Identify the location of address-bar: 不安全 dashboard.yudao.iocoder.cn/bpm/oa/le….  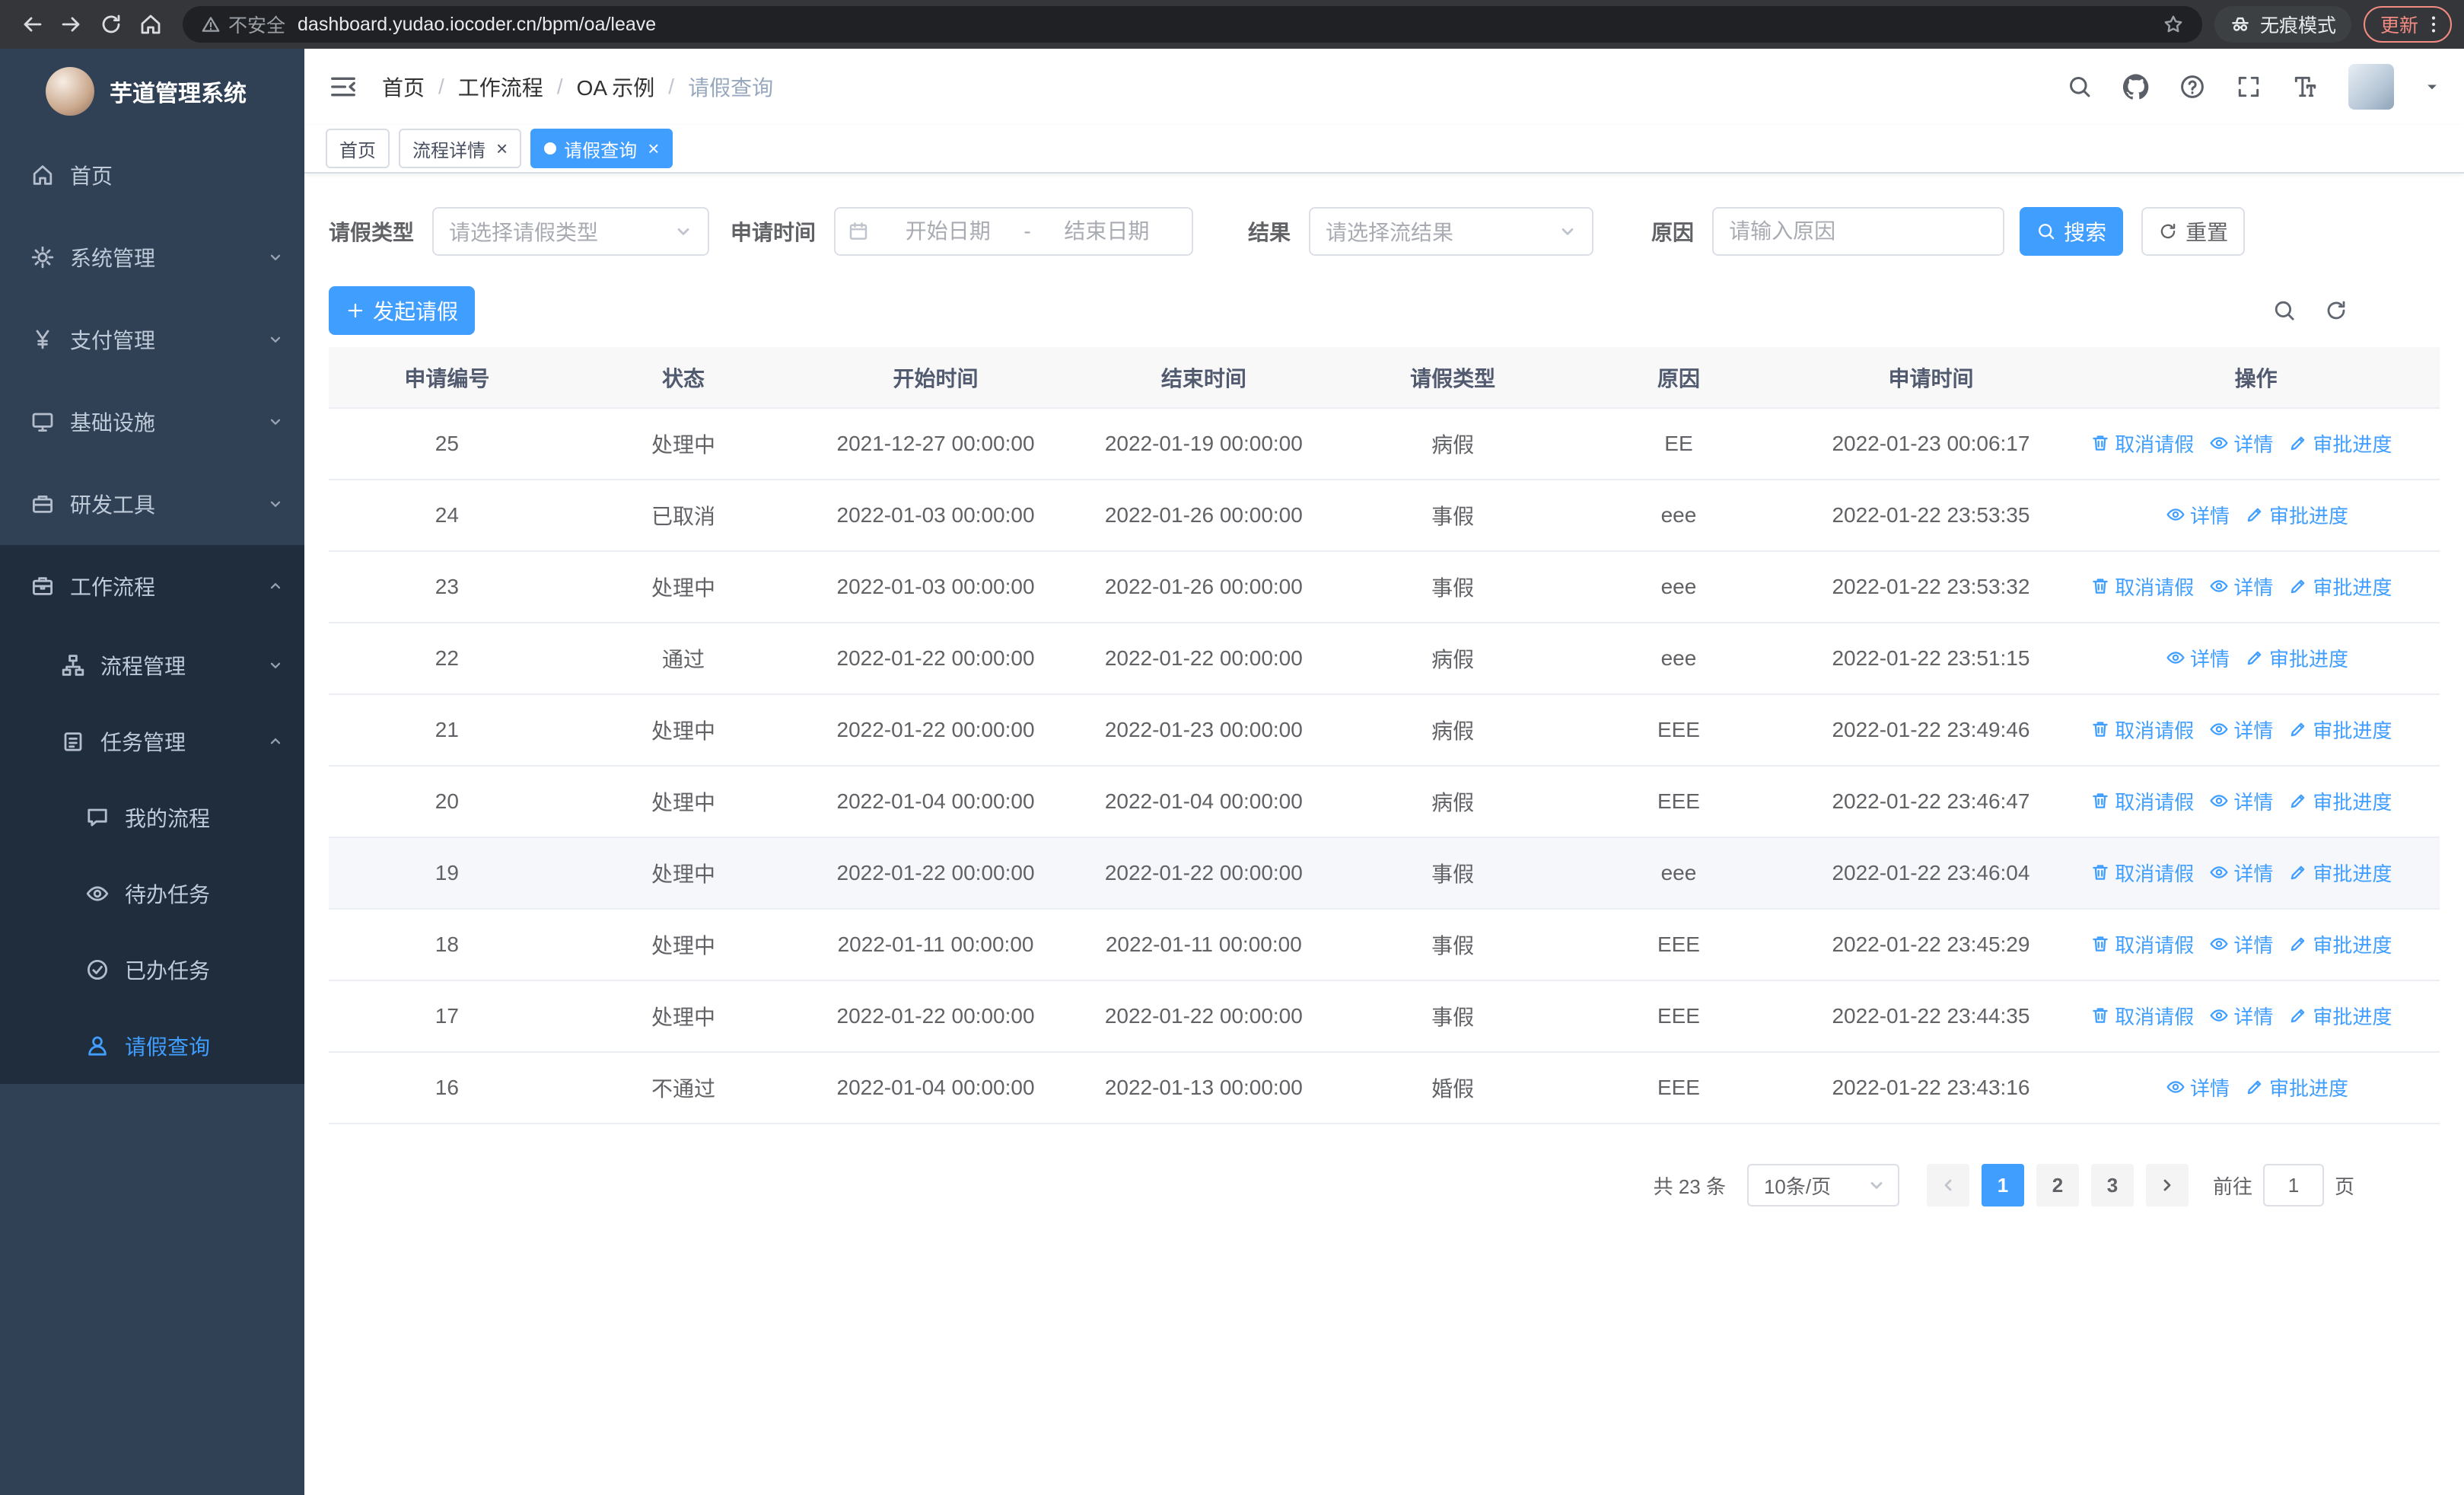
(1192, 25).